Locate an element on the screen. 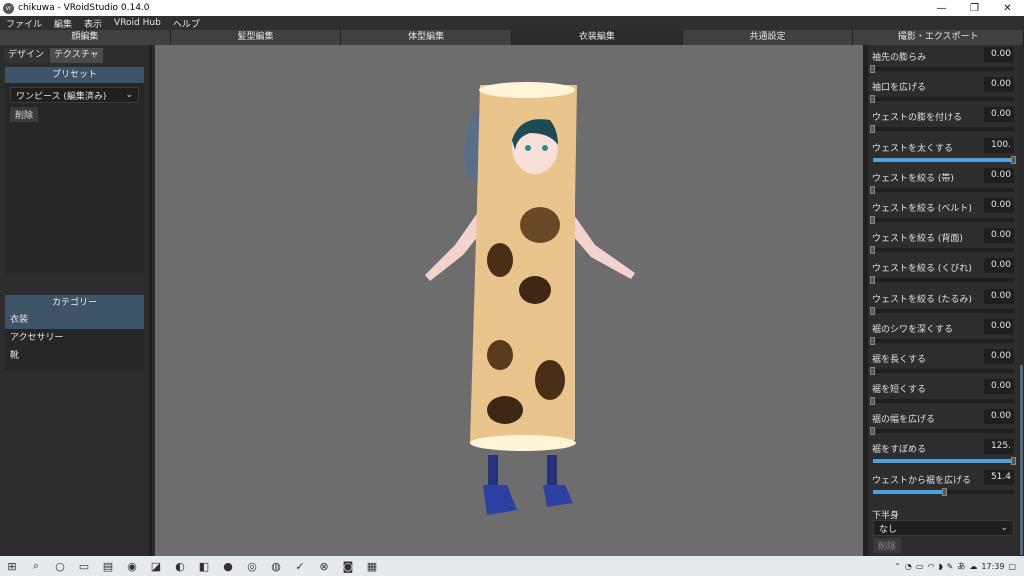  menu-file: ファイル is located at coordinates (24, 23).